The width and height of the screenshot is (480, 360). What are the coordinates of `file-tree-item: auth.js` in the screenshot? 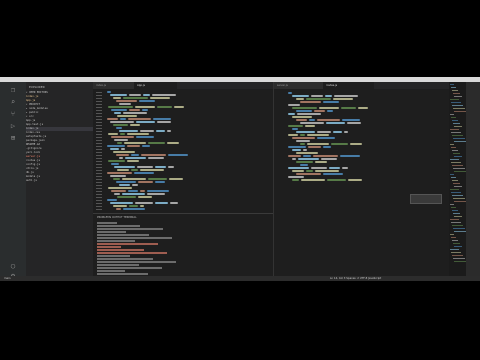 It's located at (59, 181).